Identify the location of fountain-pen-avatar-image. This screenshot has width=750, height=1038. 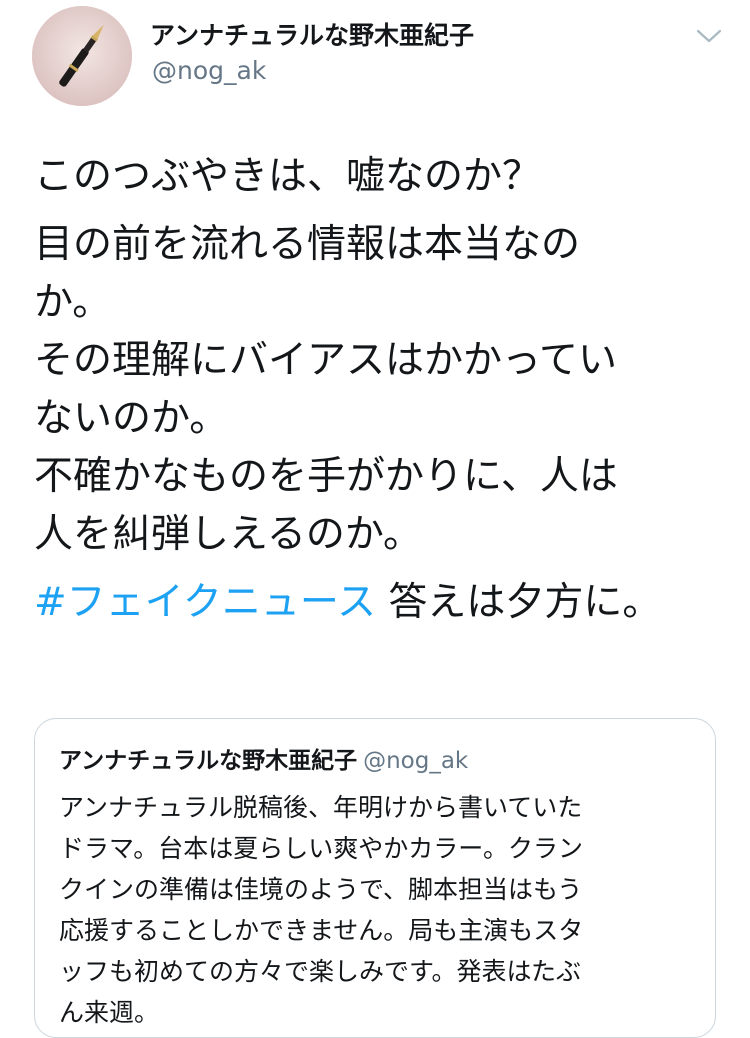
(82, 56).